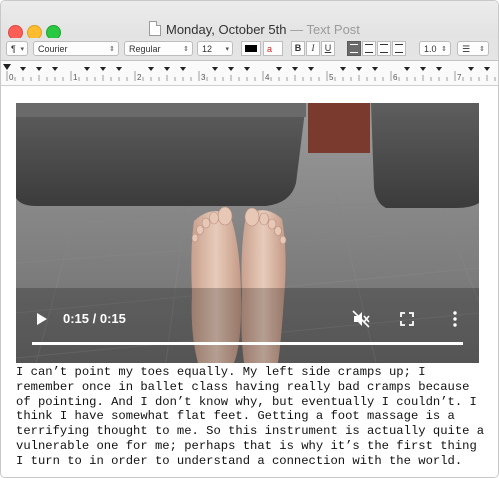 The image size is (499, 478). Describe the element at coordinates (298, 48) in the screenshot. I see `bold-button: B` at that location.